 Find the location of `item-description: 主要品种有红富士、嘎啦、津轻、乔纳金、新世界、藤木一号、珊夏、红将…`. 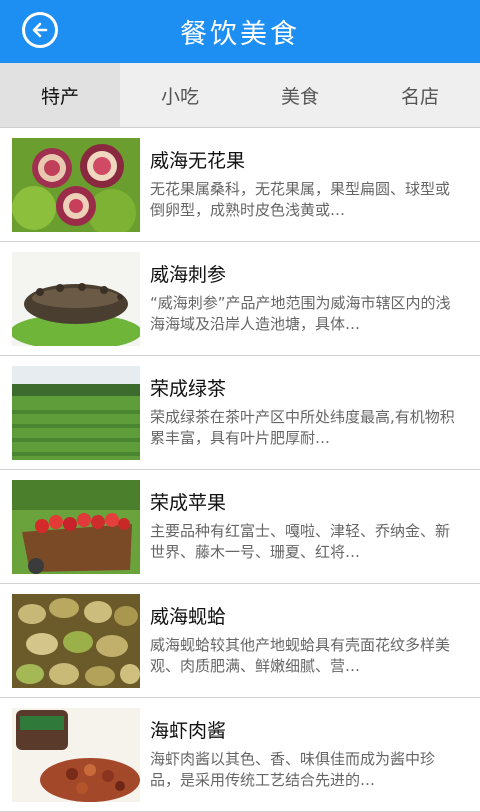

item-description: 主要品种有红富士、嘎啦、津轻、乔纳金、新世界、藤木一号、珊夏、红将… is located at coordinates (300, 541).